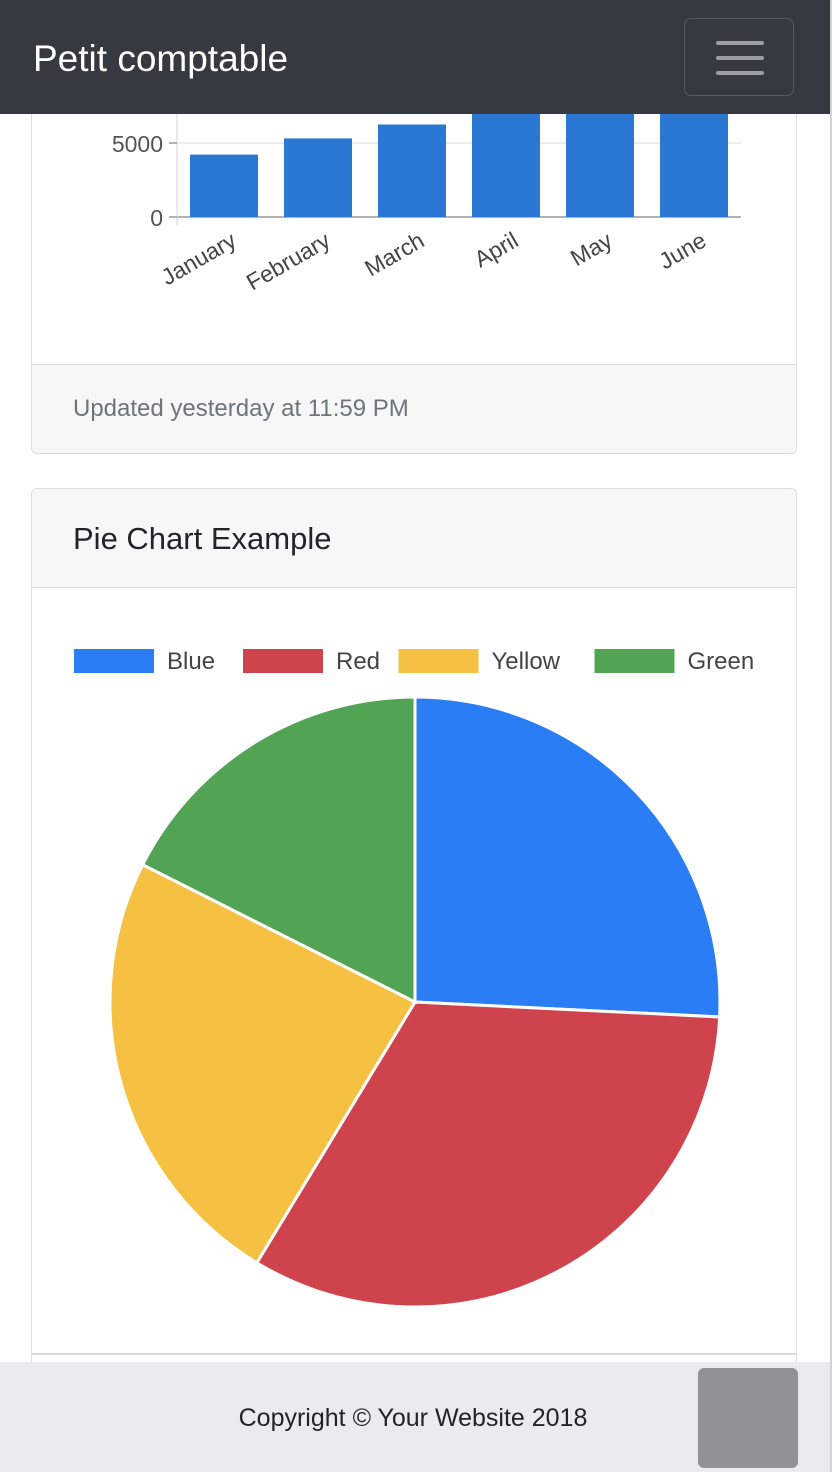 Image resolution: width=832 pixels, height=1472 pixels. I want to click on bar-february, so click(318, 177).